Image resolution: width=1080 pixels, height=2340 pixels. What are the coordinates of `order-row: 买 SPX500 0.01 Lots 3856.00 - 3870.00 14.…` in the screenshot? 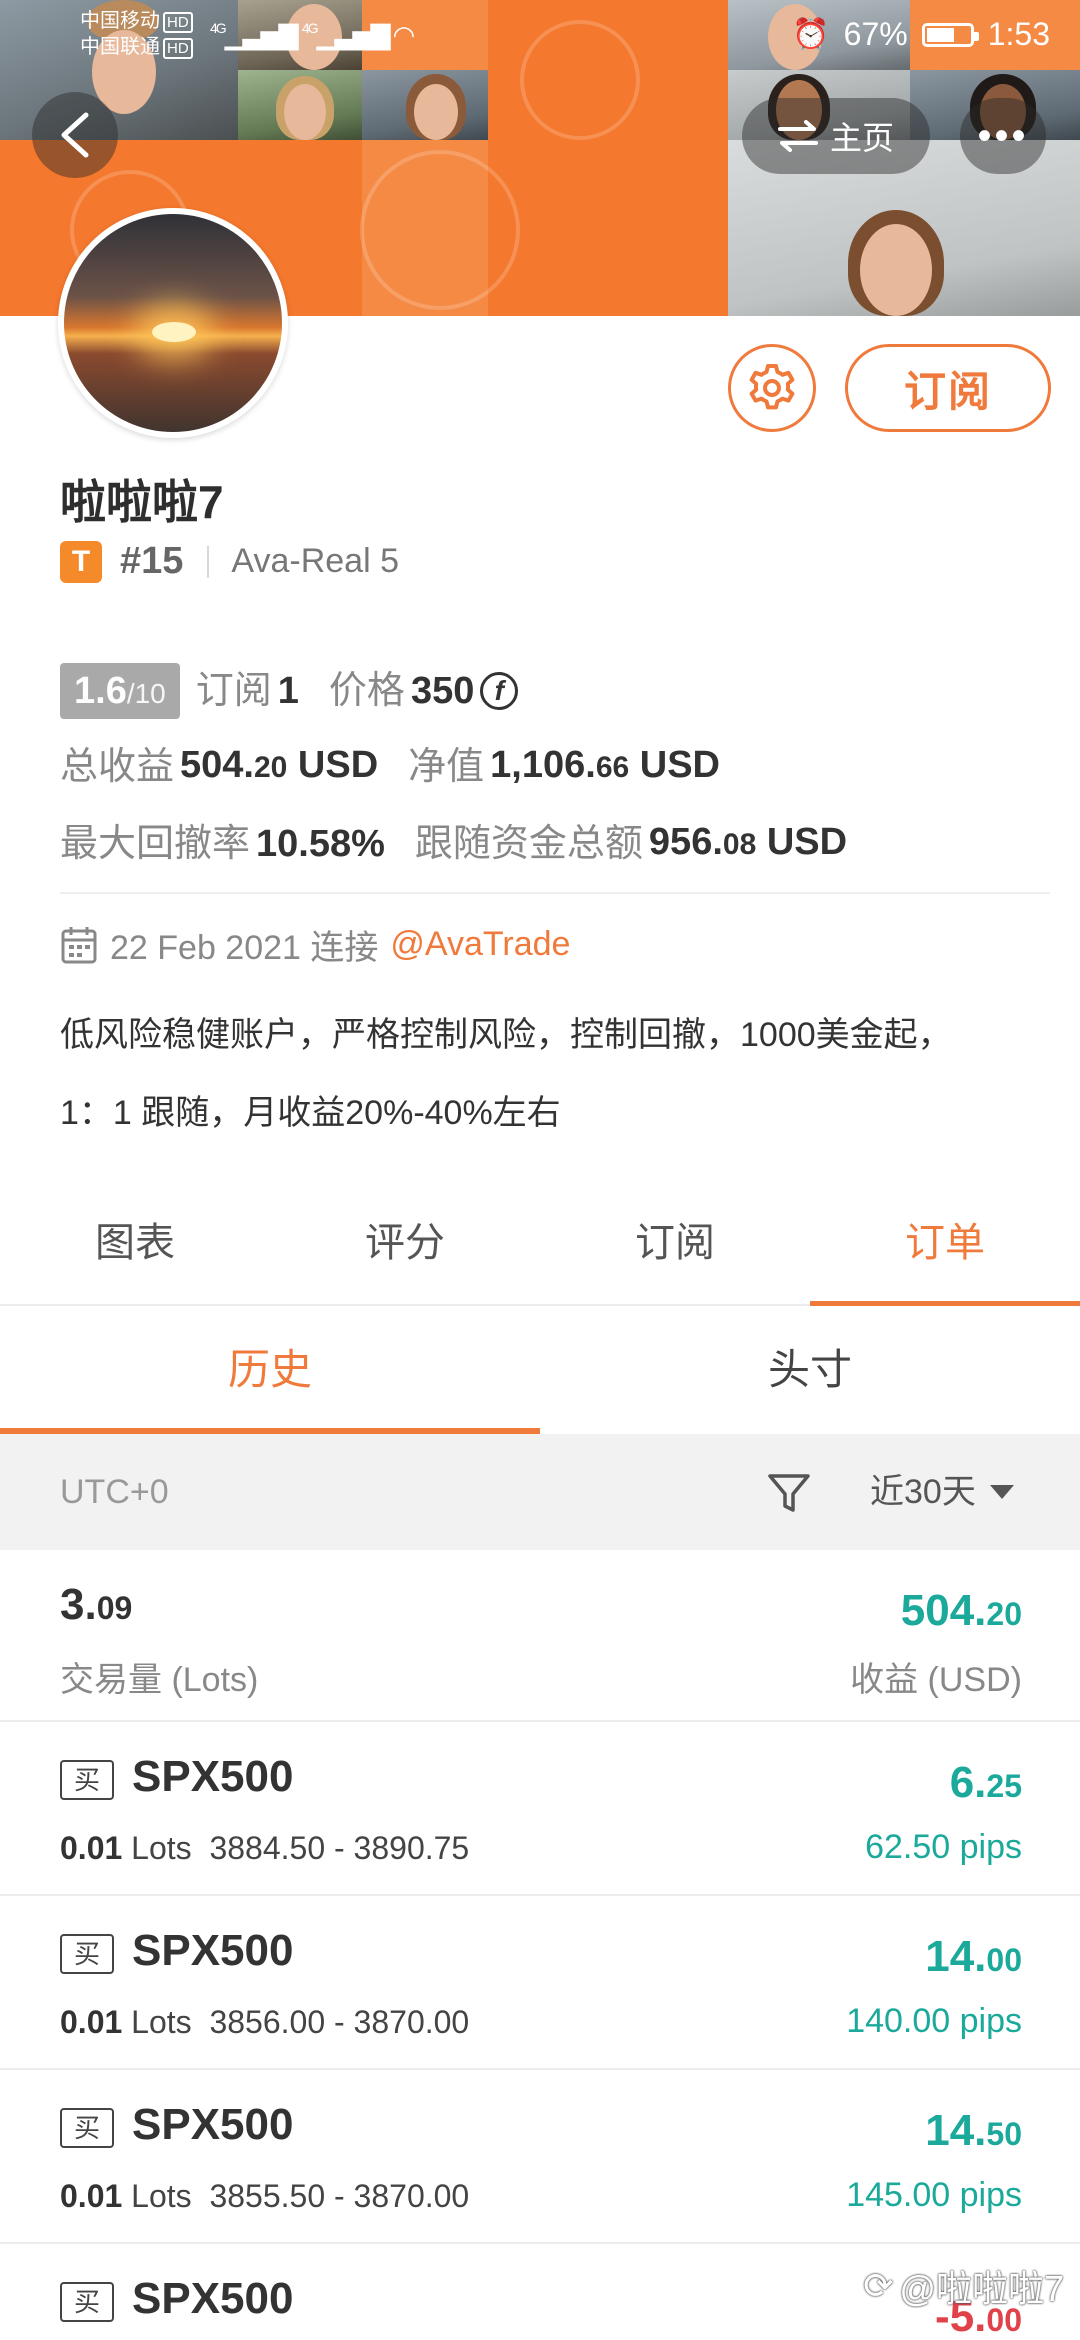 It's located at (540, 1983).